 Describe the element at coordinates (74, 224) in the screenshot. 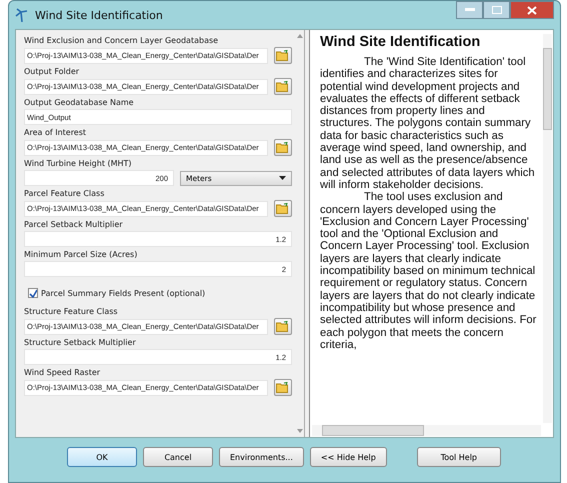

I see `field-label: Parcel Setback Multiplier` at that location.